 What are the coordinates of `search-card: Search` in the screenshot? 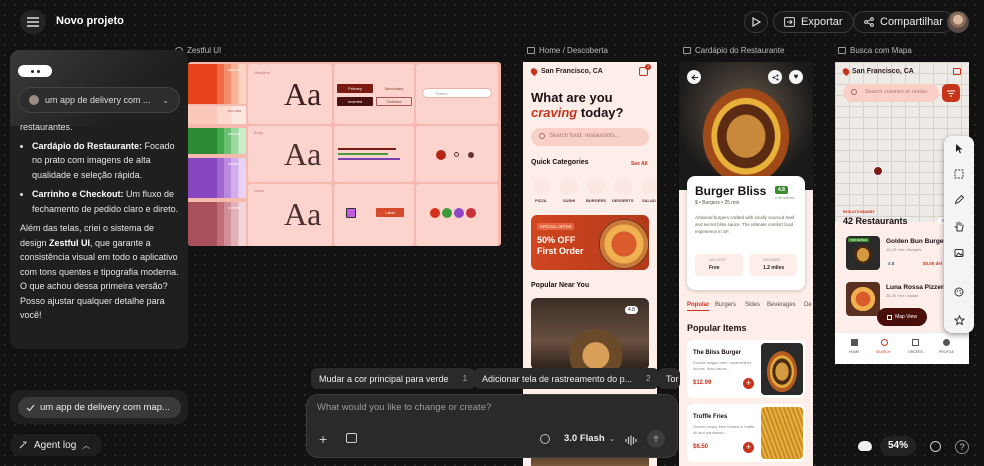 It's located at (457, 94).